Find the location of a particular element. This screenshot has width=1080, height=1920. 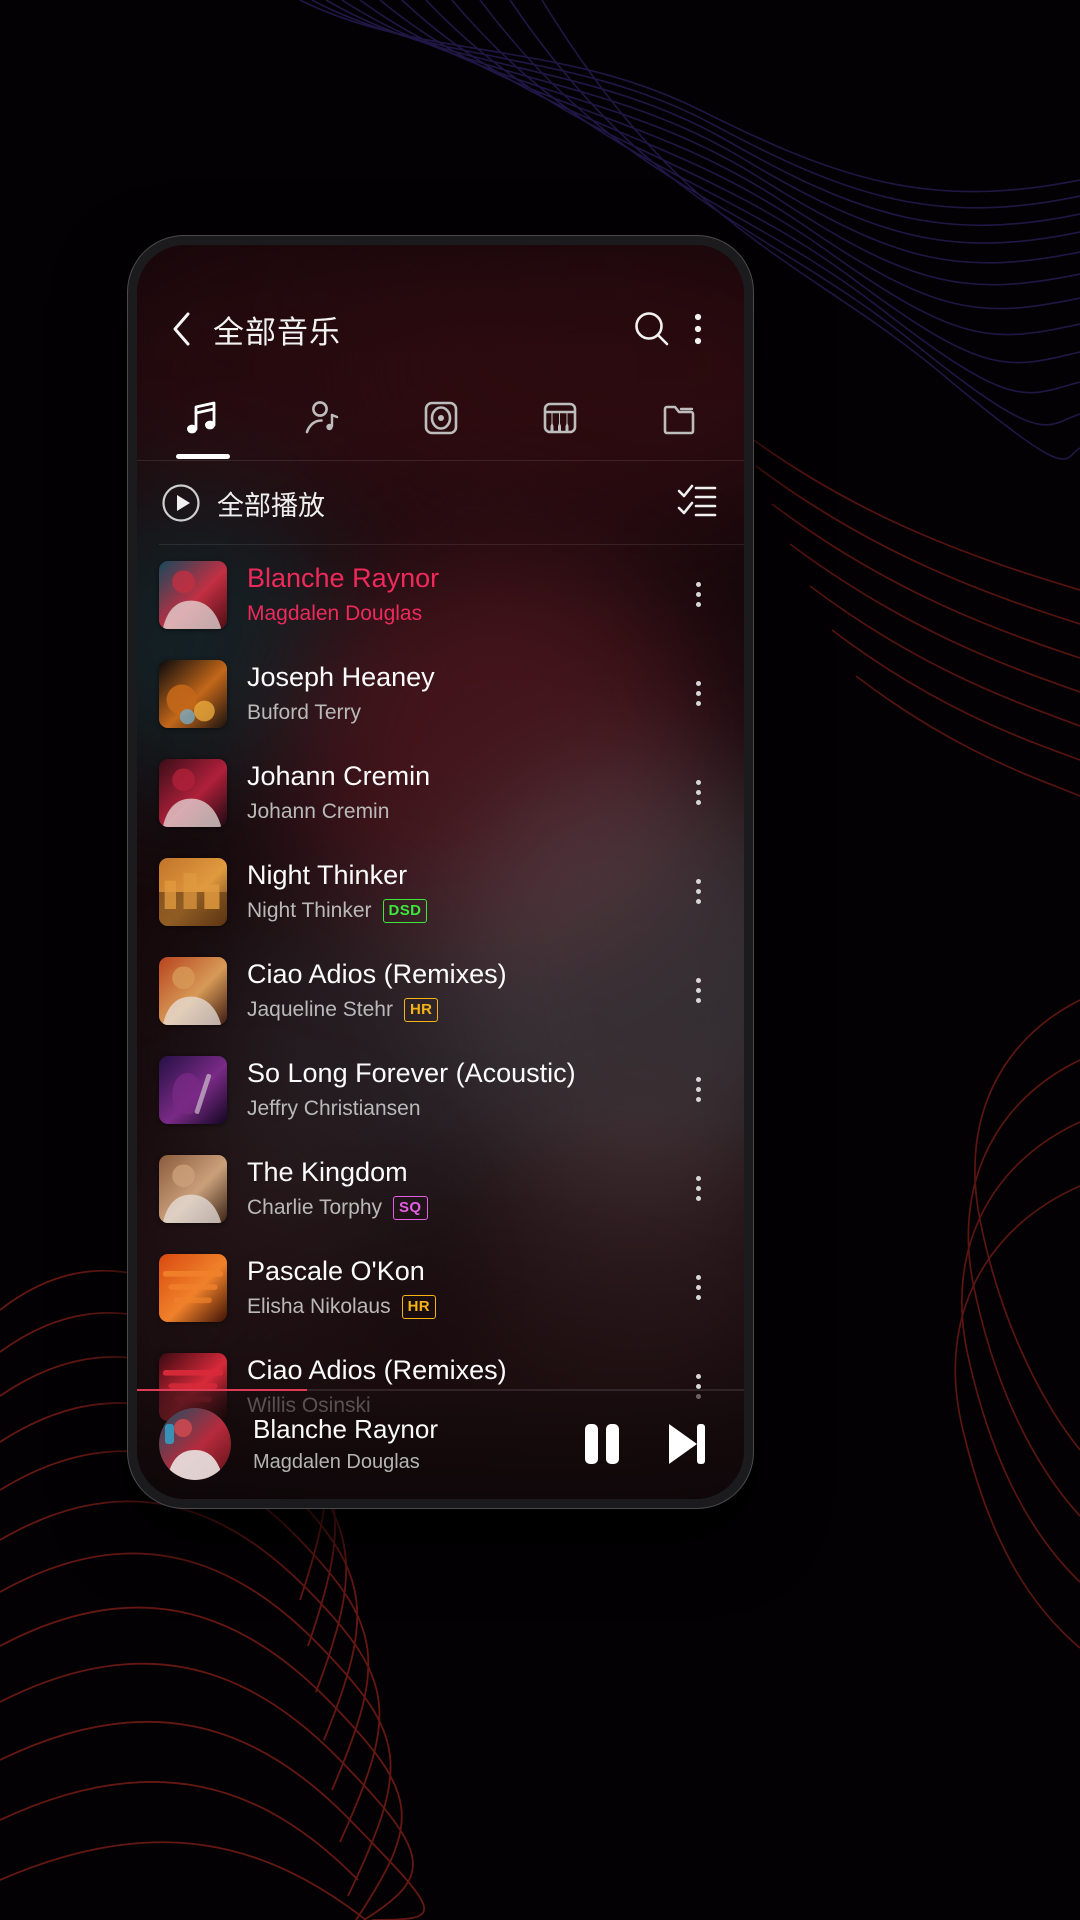

track-title: So Long Forever (Acoustic) is located at coordinates (411, 1073).